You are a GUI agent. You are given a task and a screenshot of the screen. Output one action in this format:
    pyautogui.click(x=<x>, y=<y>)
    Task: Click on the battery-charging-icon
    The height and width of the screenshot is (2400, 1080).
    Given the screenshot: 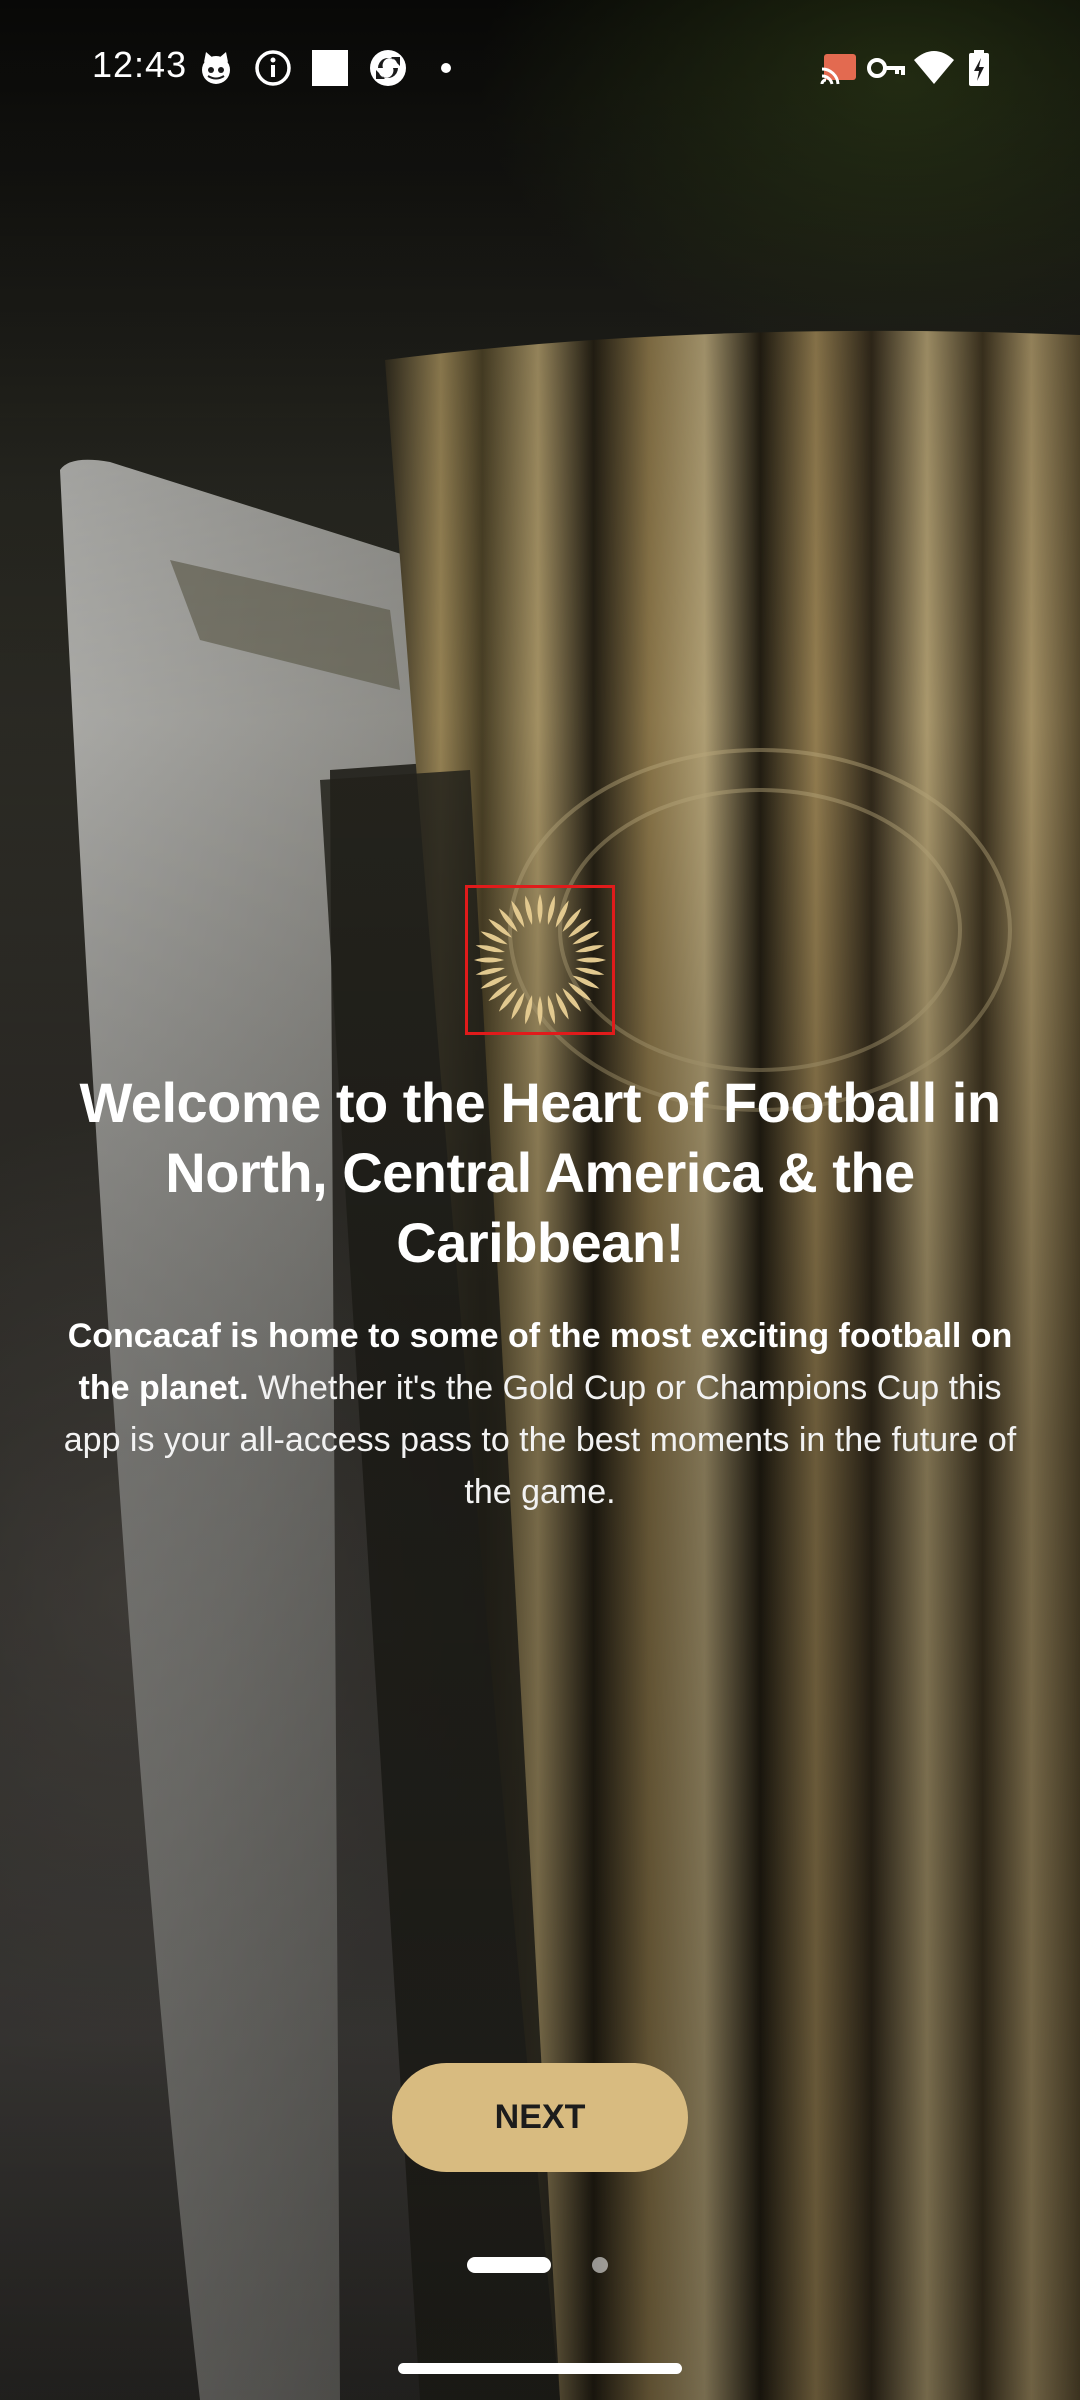 What is the action you would take?
    pyautogui.click(x=979, y=68)
    